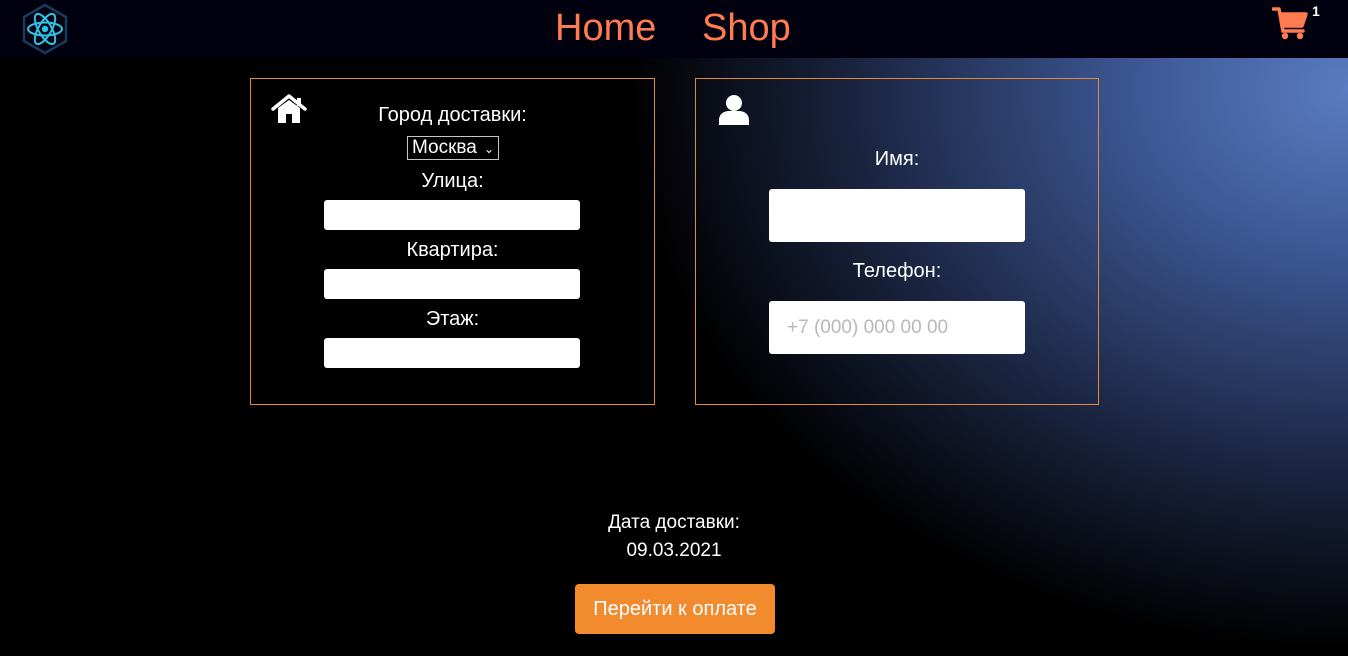  I want to click on user-icon, so click(734, 110).